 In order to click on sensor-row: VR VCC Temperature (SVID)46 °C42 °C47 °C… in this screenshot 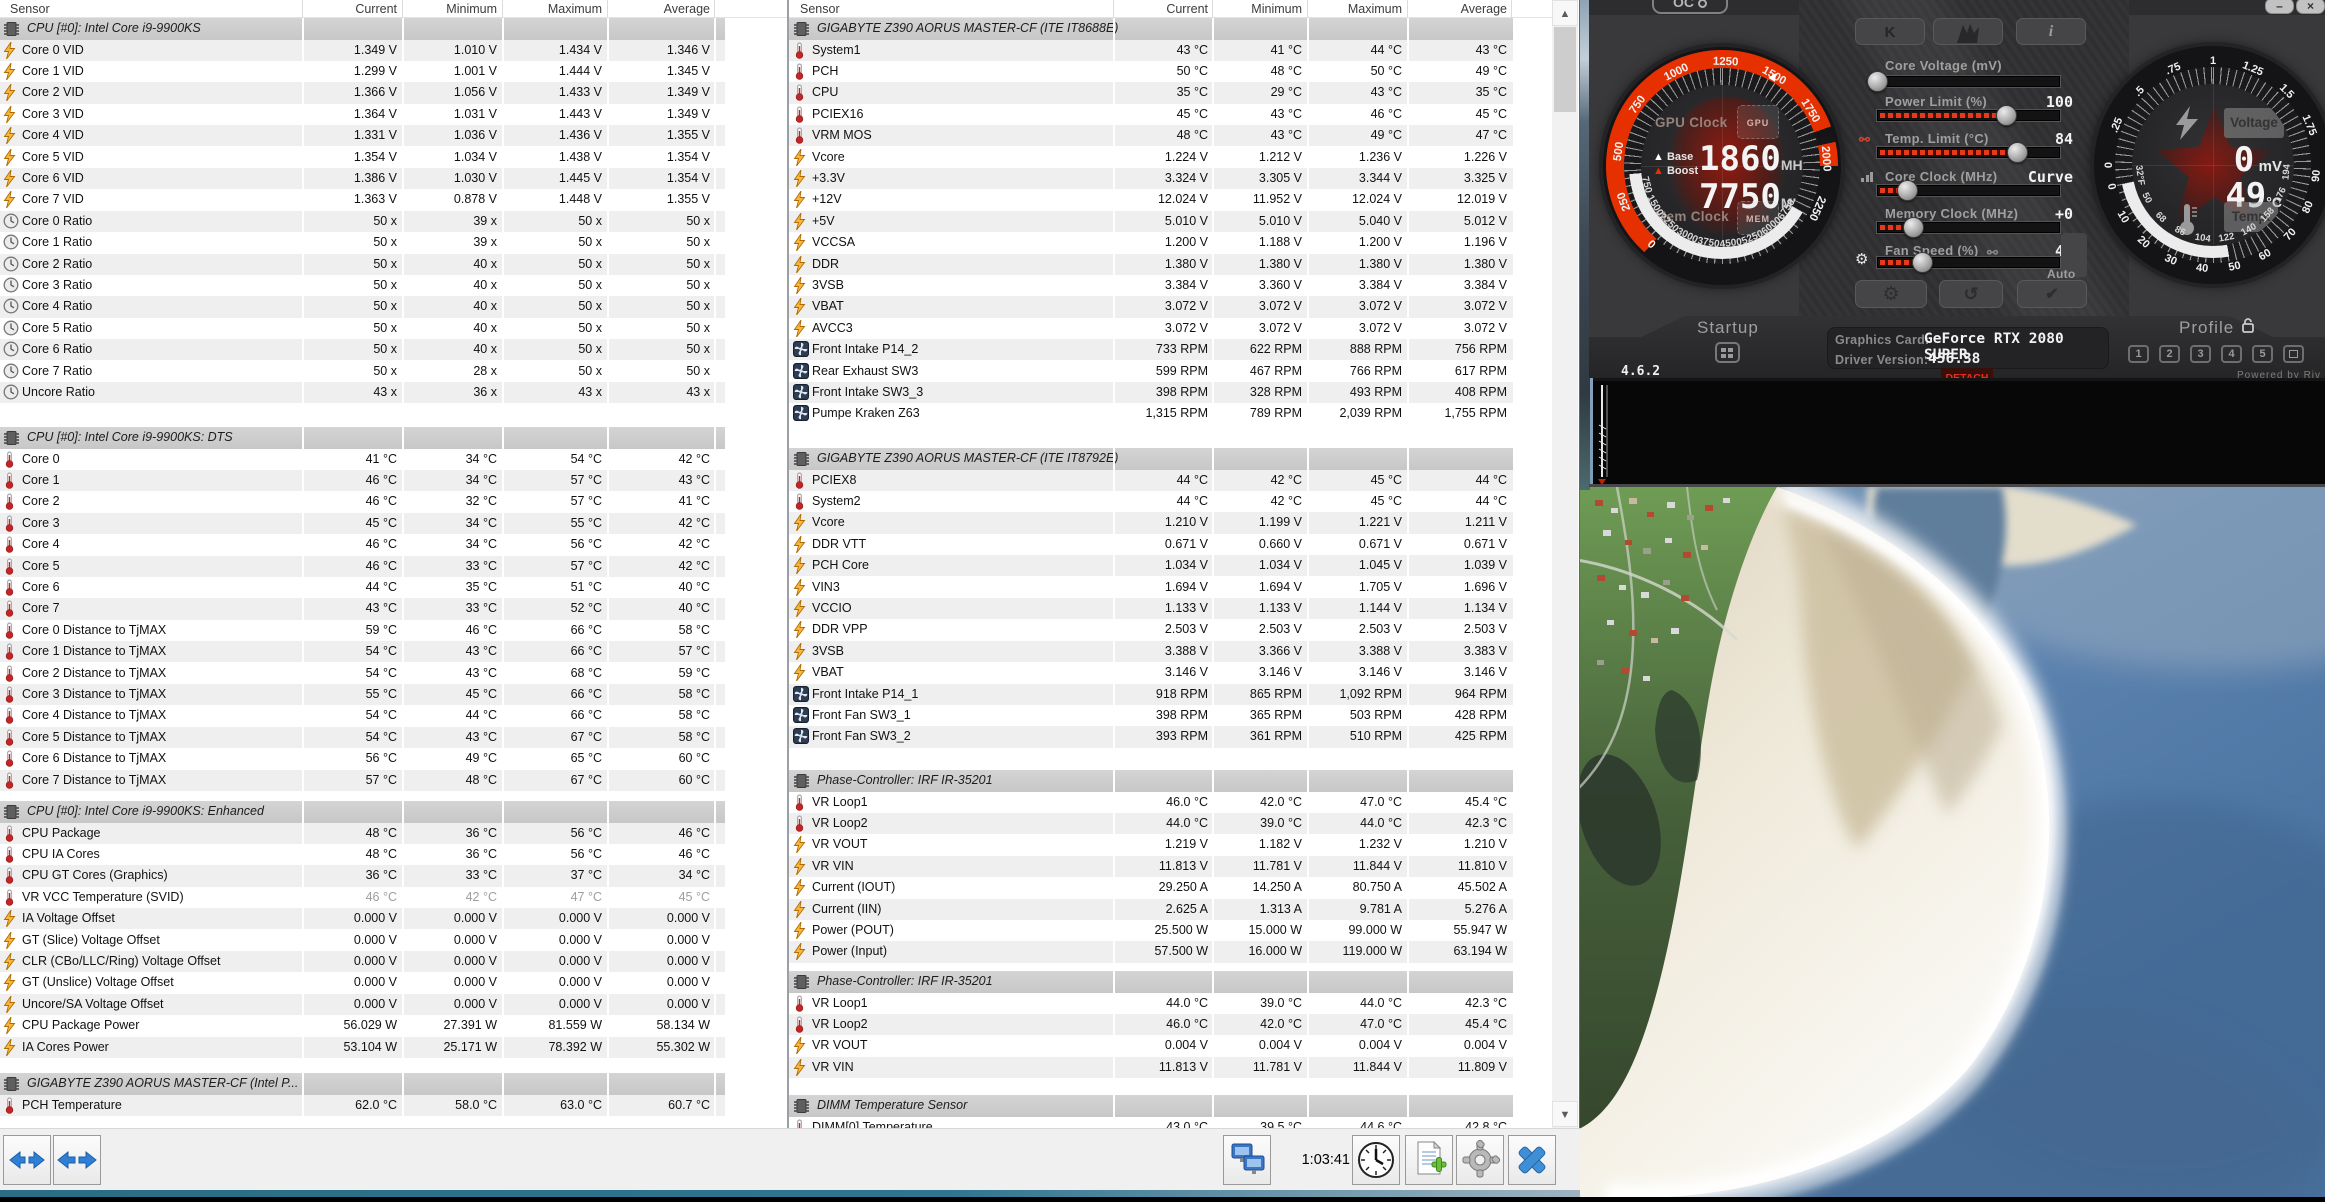, I will do `click(362, 897)`.